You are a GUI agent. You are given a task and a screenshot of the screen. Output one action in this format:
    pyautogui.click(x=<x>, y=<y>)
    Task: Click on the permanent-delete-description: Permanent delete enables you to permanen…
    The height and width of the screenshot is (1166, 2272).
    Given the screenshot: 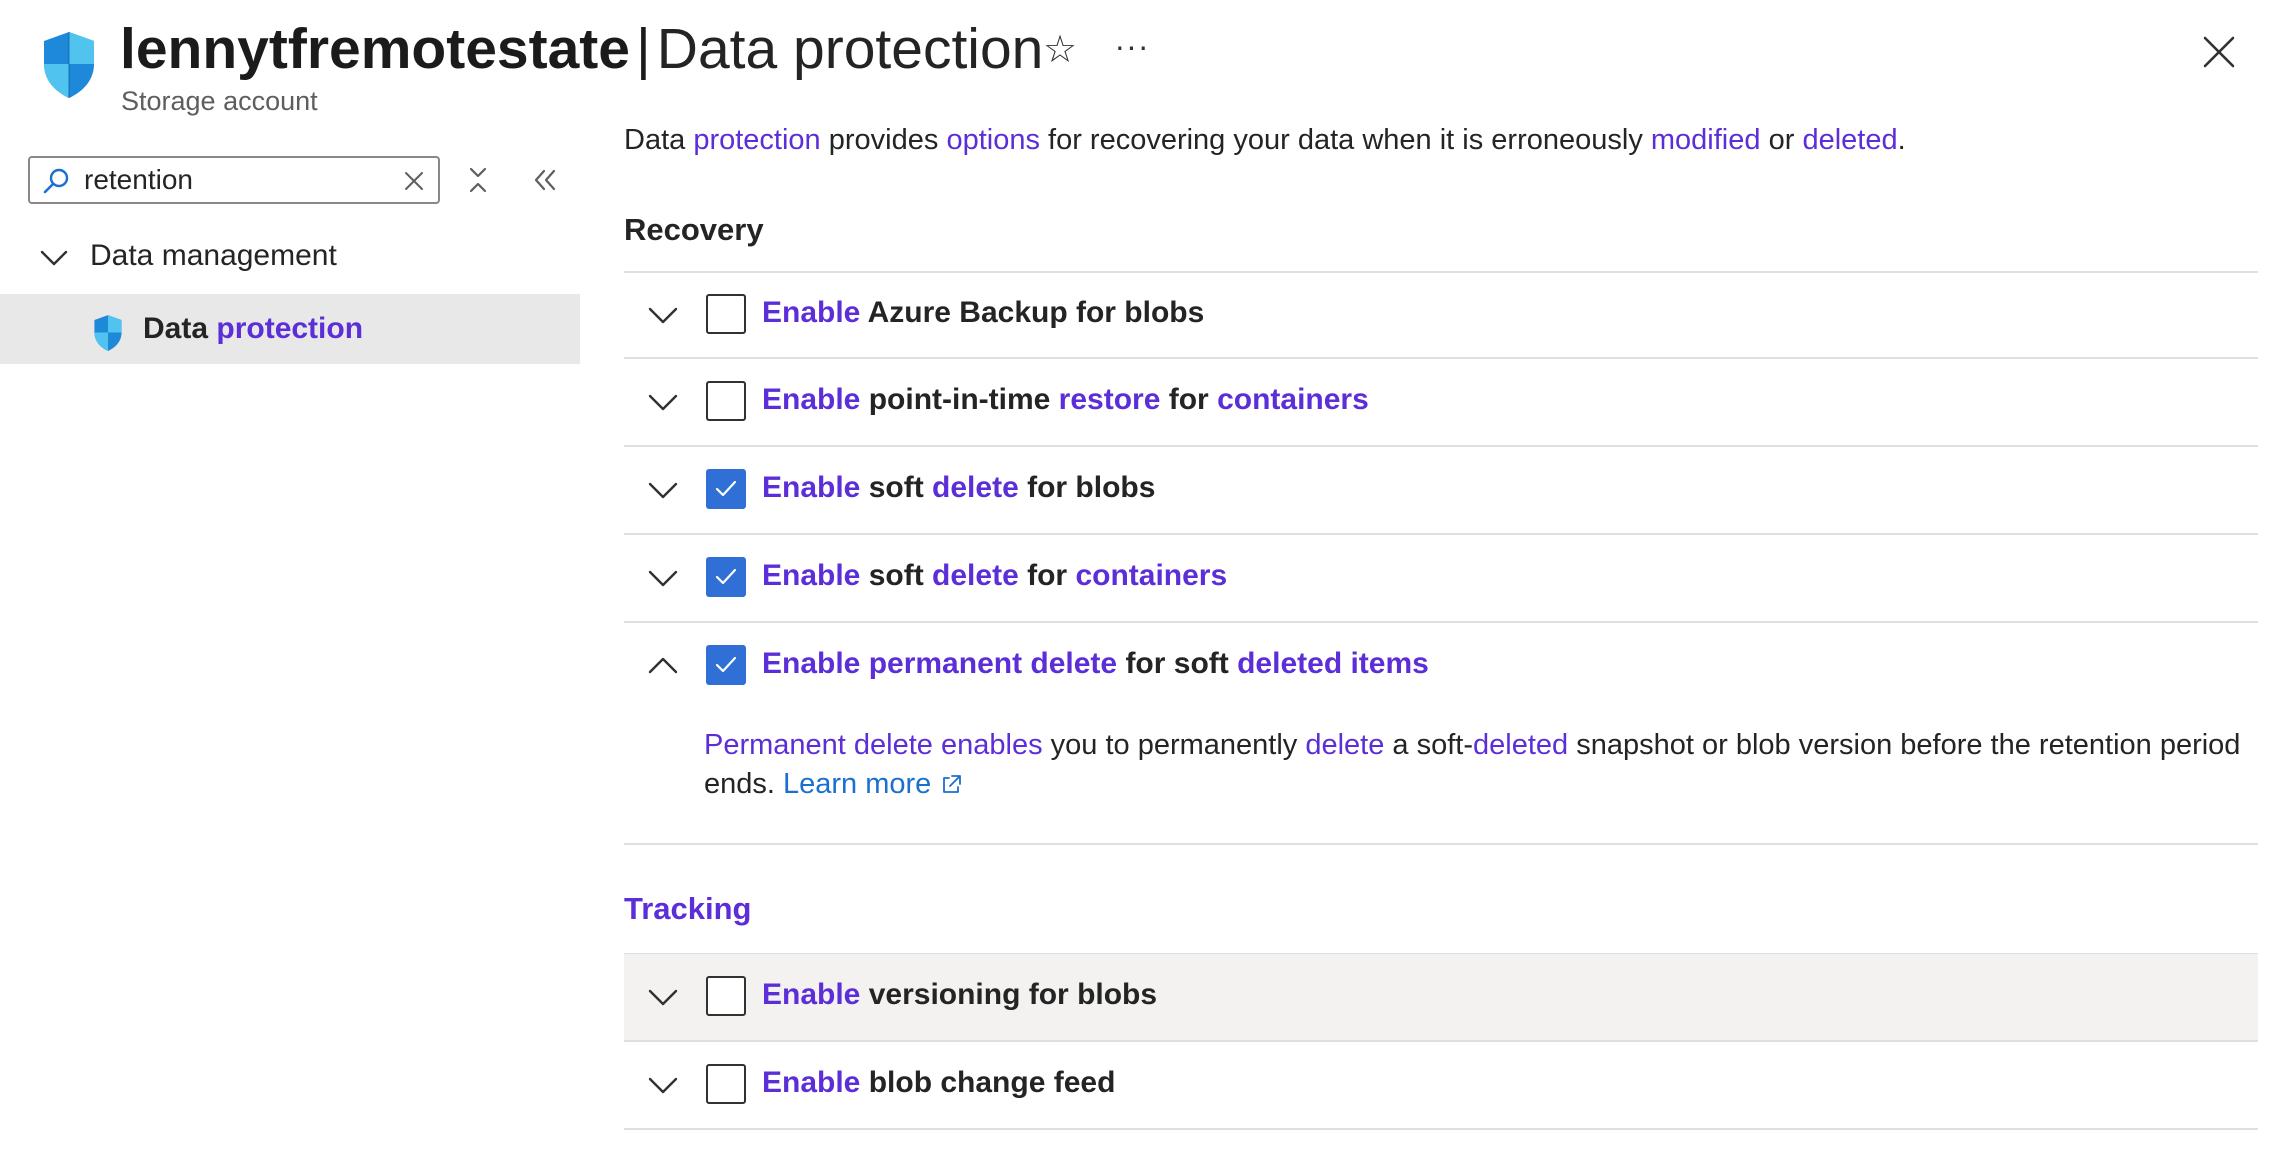 What is the action you would take?
    pyautogui.click(x=1474, y=765)
    